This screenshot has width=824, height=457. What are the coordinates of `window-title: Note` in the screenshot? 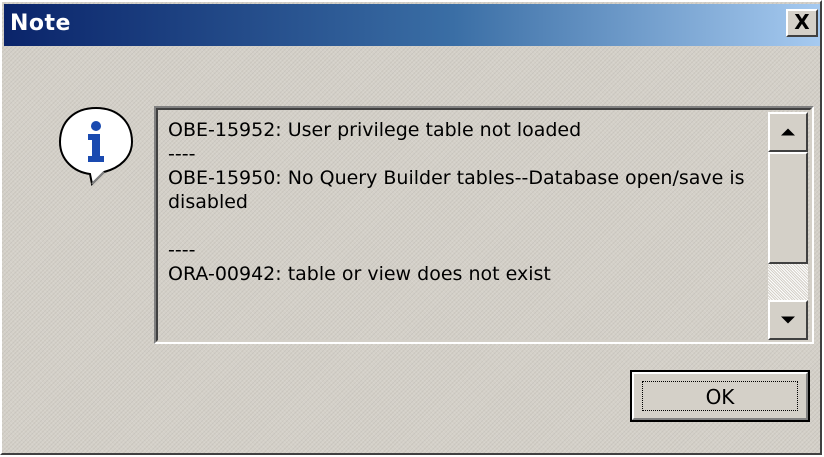 It's located at (40, 23).